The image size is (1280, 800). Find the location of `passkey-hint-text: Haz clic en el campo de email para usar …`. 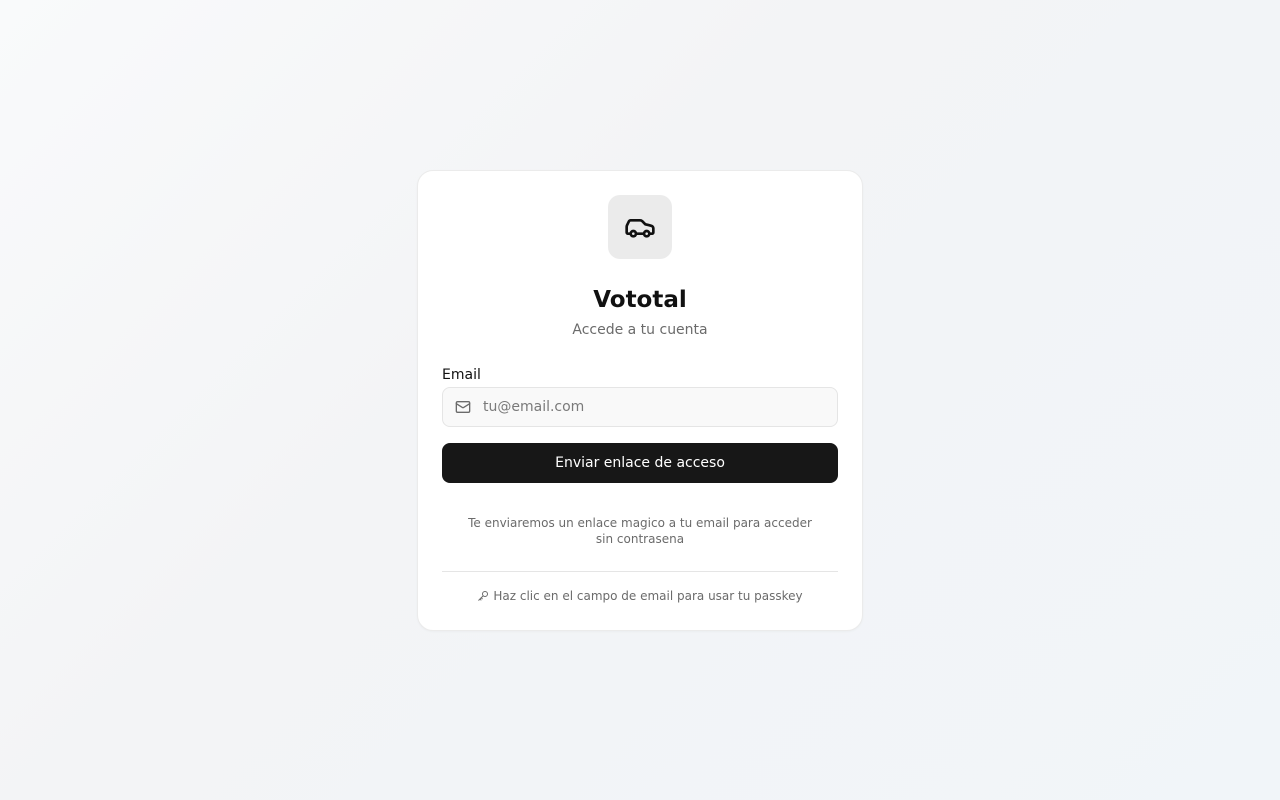

passkey-hint-text: Haz clic en el campo de email para usar … is located at coordinates (648, 596).